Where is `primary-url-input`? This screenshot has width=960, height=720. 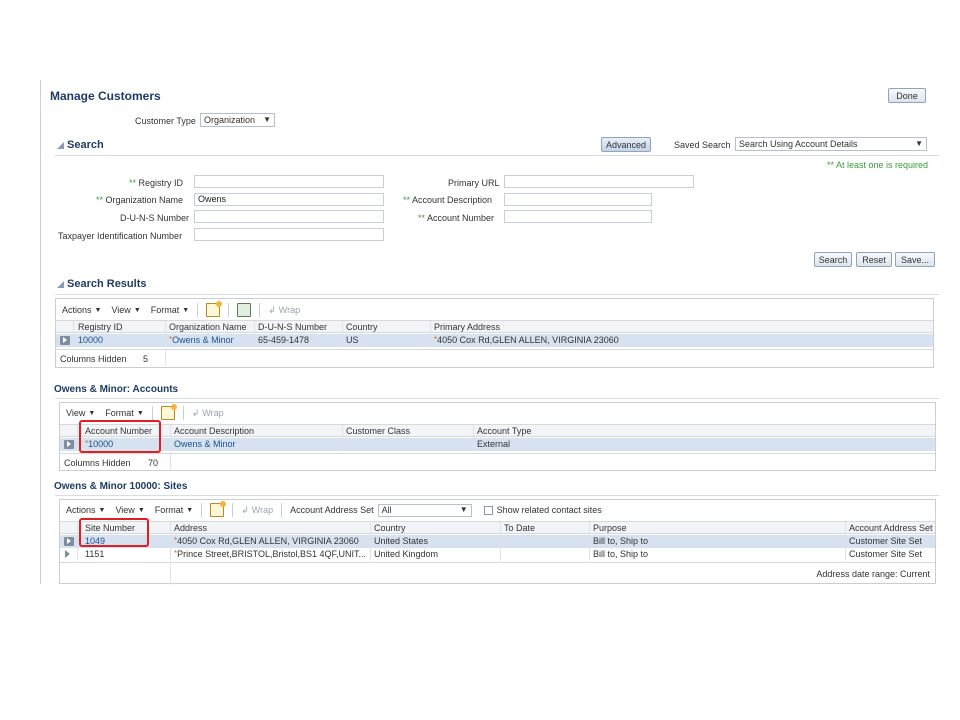 primary-url-input is located at coordinates (599, 181).